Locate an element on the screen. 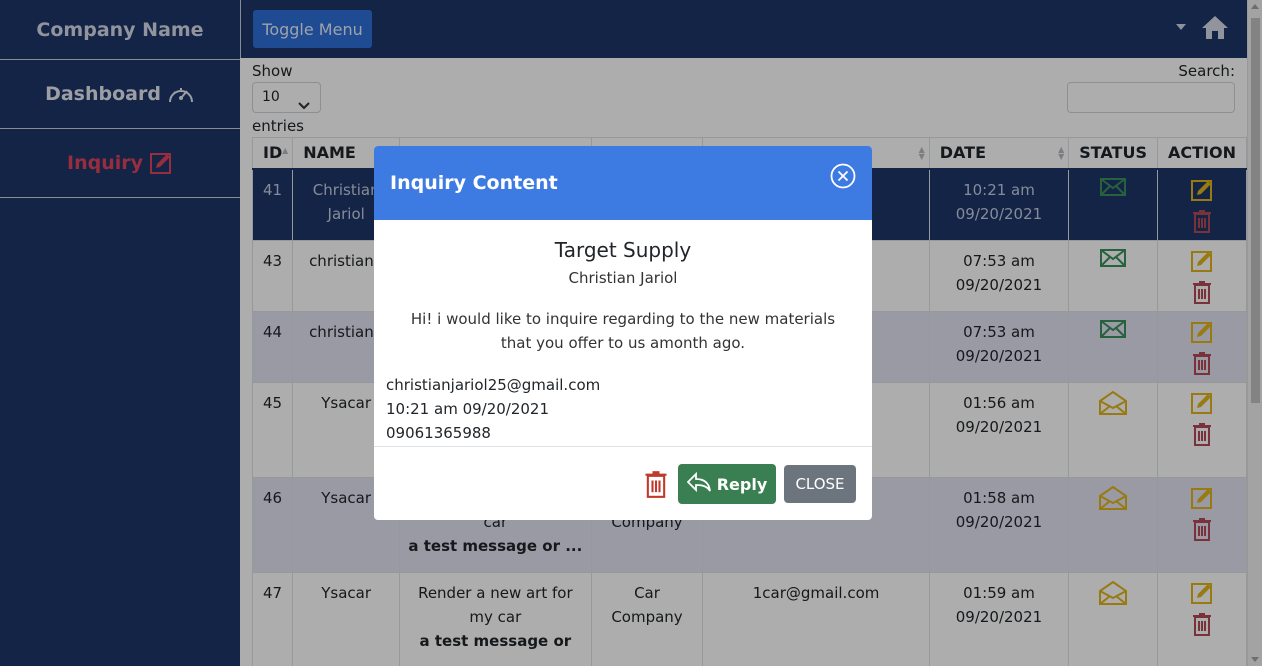 This screenshot has height=666, width=1262. reply-button: Reply is located at coordinates (727, 484).